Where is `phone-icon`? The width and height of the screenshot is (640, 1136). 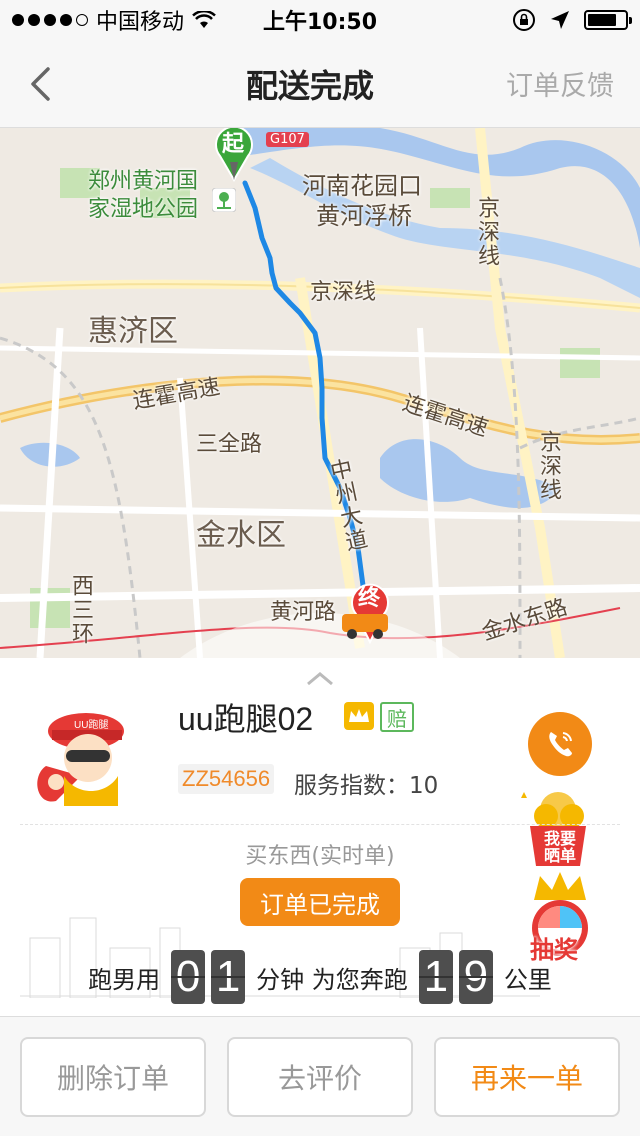
phone-icon is located at coordinates (560, 744).